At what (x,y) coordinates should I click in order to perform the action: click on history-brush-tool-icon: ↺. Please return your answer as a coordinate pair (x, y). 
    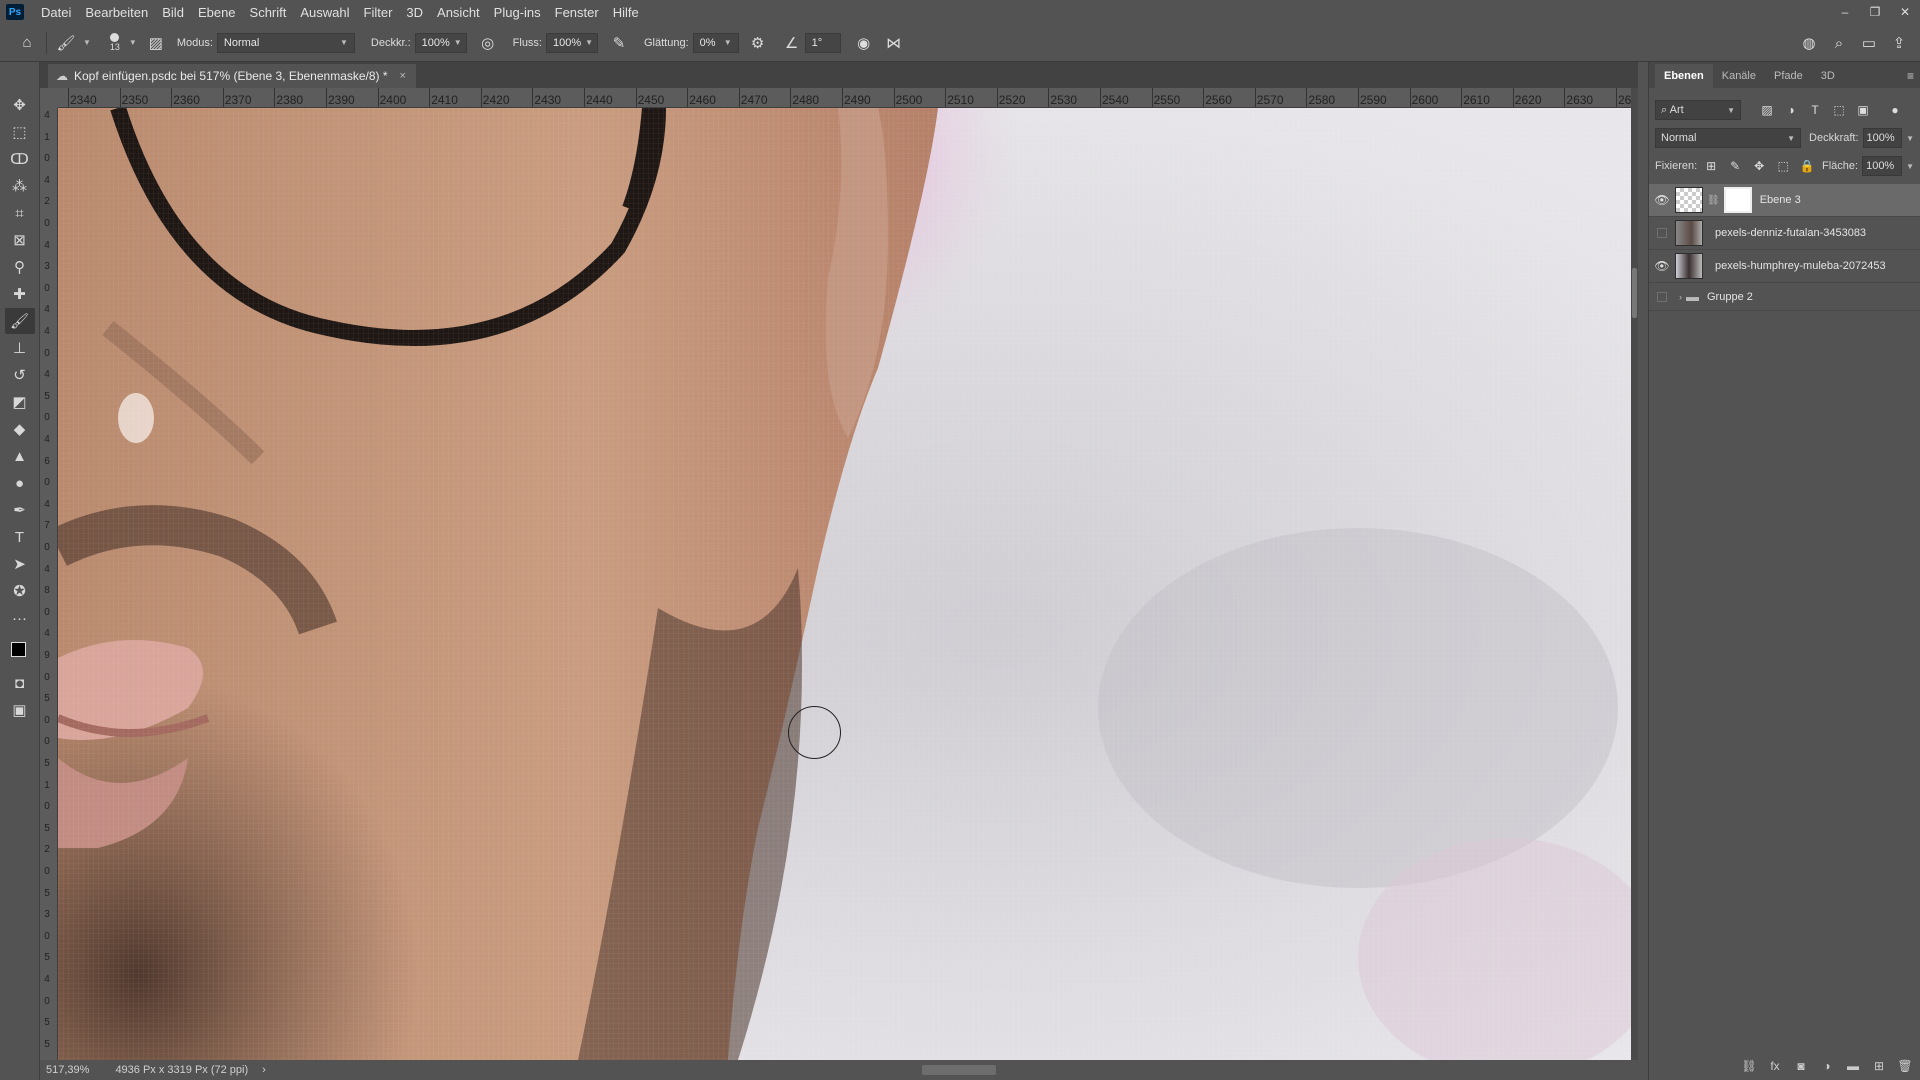
    Looking at the image, I should click on (20, 375).